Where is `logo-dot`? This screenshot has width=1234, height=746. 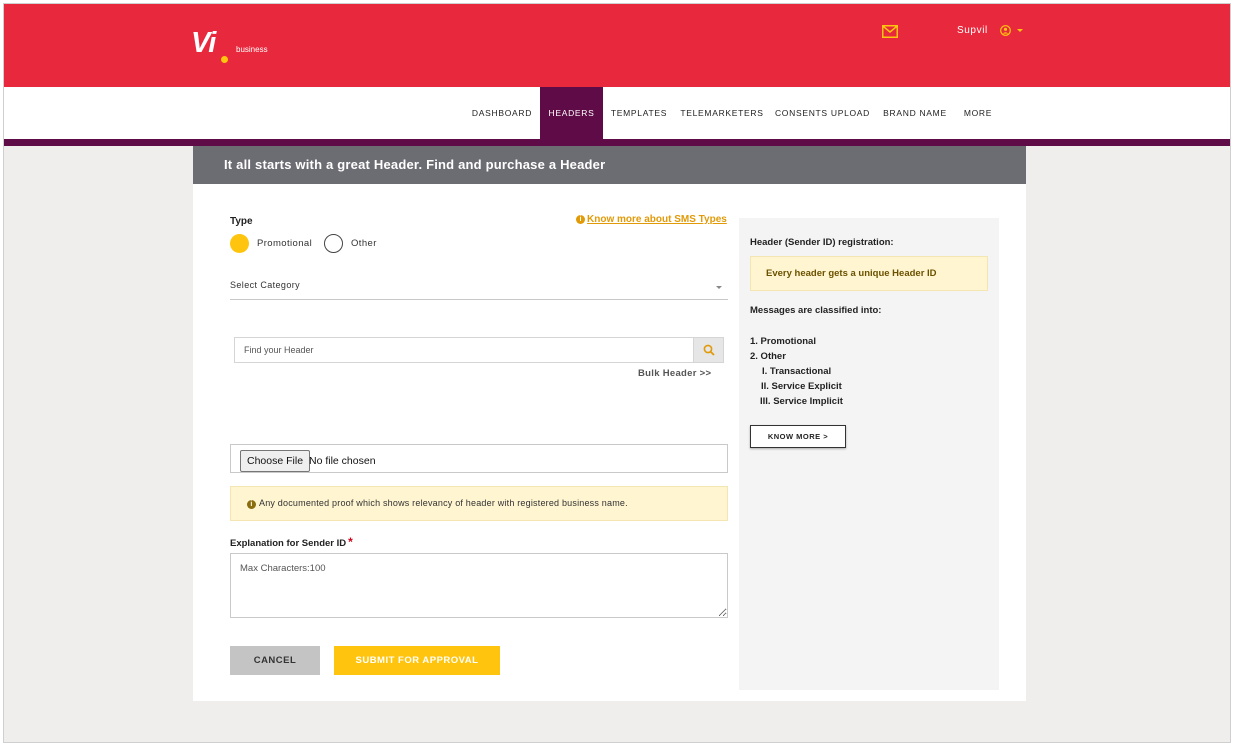 logo-dot is located at coordinates (224, 59).